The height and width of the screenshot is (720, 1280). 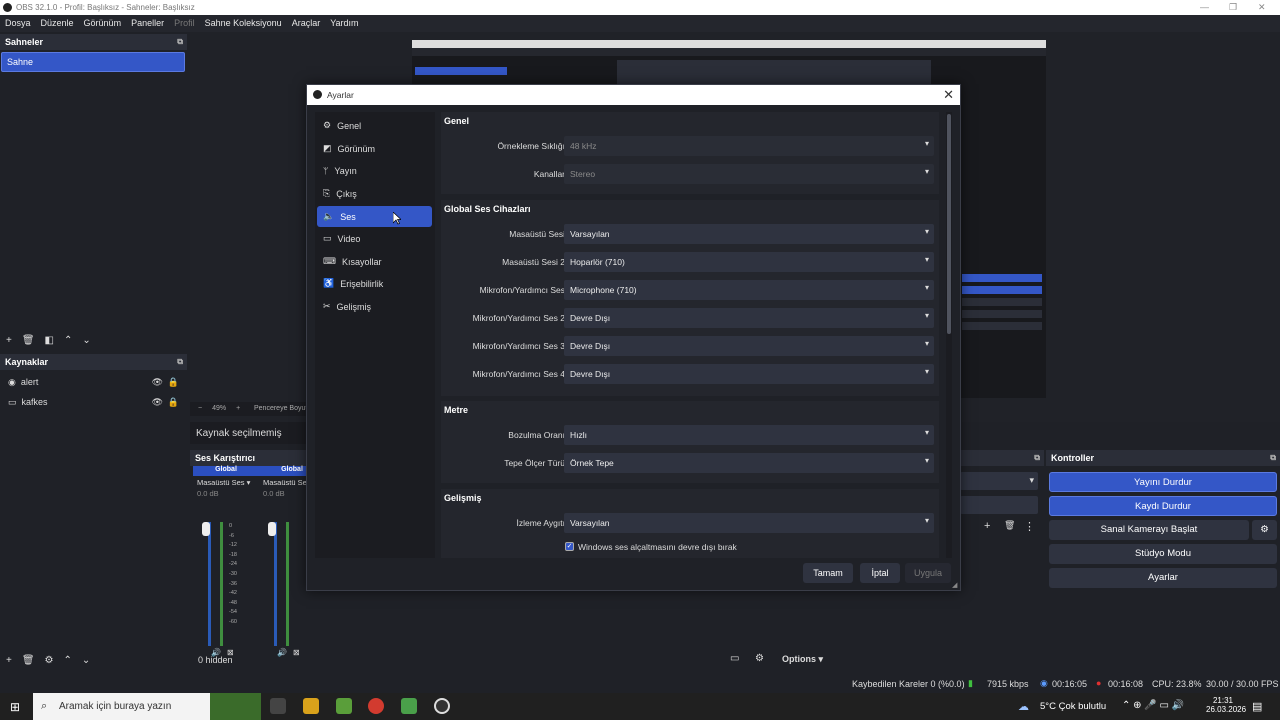 What do you see at coordinates (749, 290) in the screenshot?
I see `mic-audio-select: Microphone (710) ▾` at bounding box center [749, 290].